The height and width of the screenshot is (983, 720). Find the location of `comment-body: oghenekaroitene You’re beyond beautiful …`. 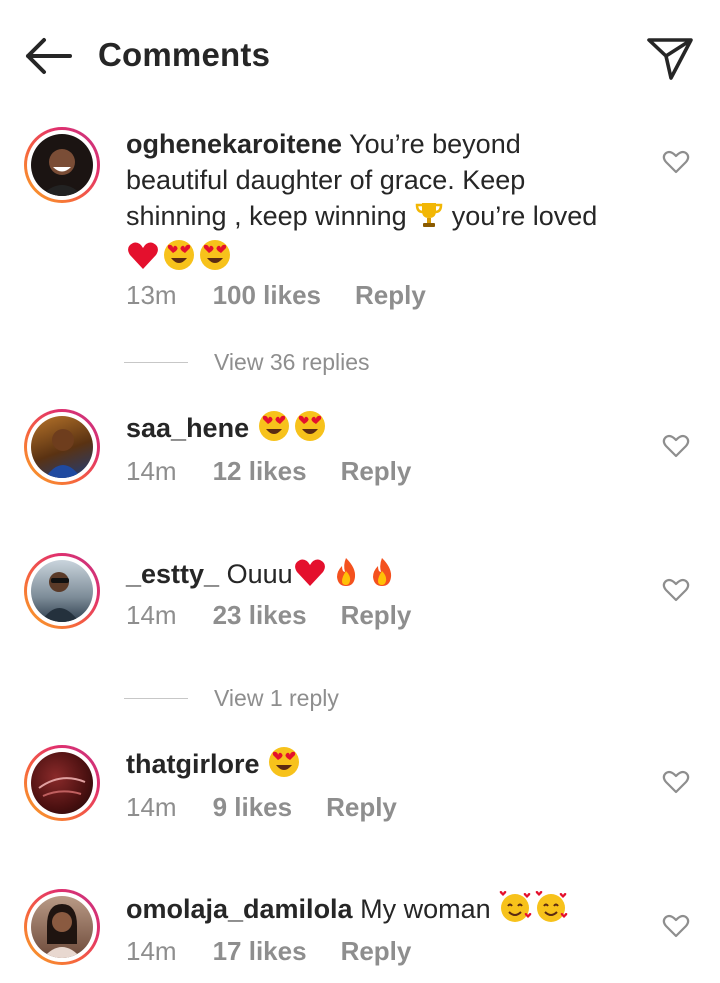

comment-body: oghenekaroitene You’re beyond beautiful … is located at coordinates (376, 200).